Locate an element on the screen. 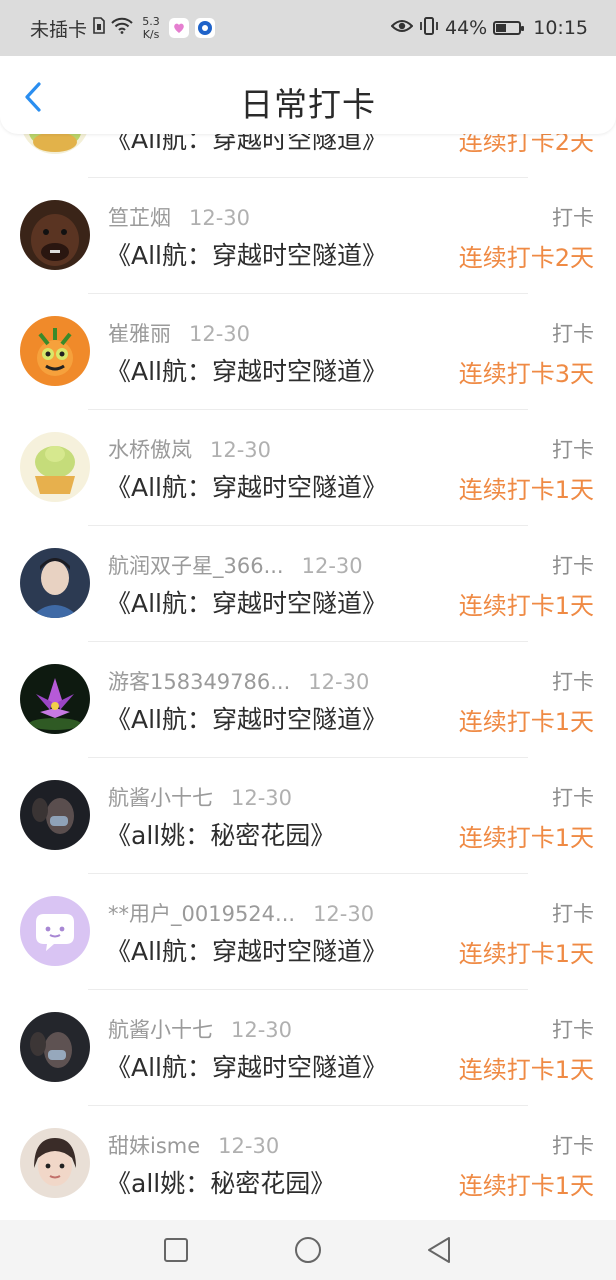 This screenshot has width=616, height=1280. list-item: 水桥傲岚 12-30 打卡 《All航：穿越时空隧道》 连续打卡1天 is located at coordinates (308, 468).